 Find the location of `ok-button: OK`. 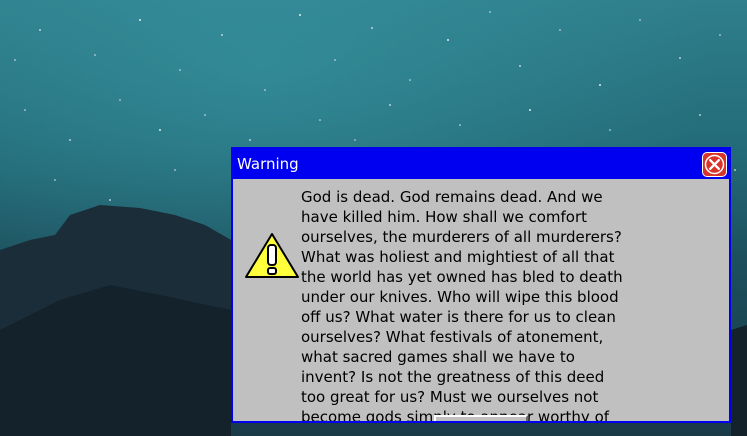

ok-button: OK is located at coordinates (481, 418).